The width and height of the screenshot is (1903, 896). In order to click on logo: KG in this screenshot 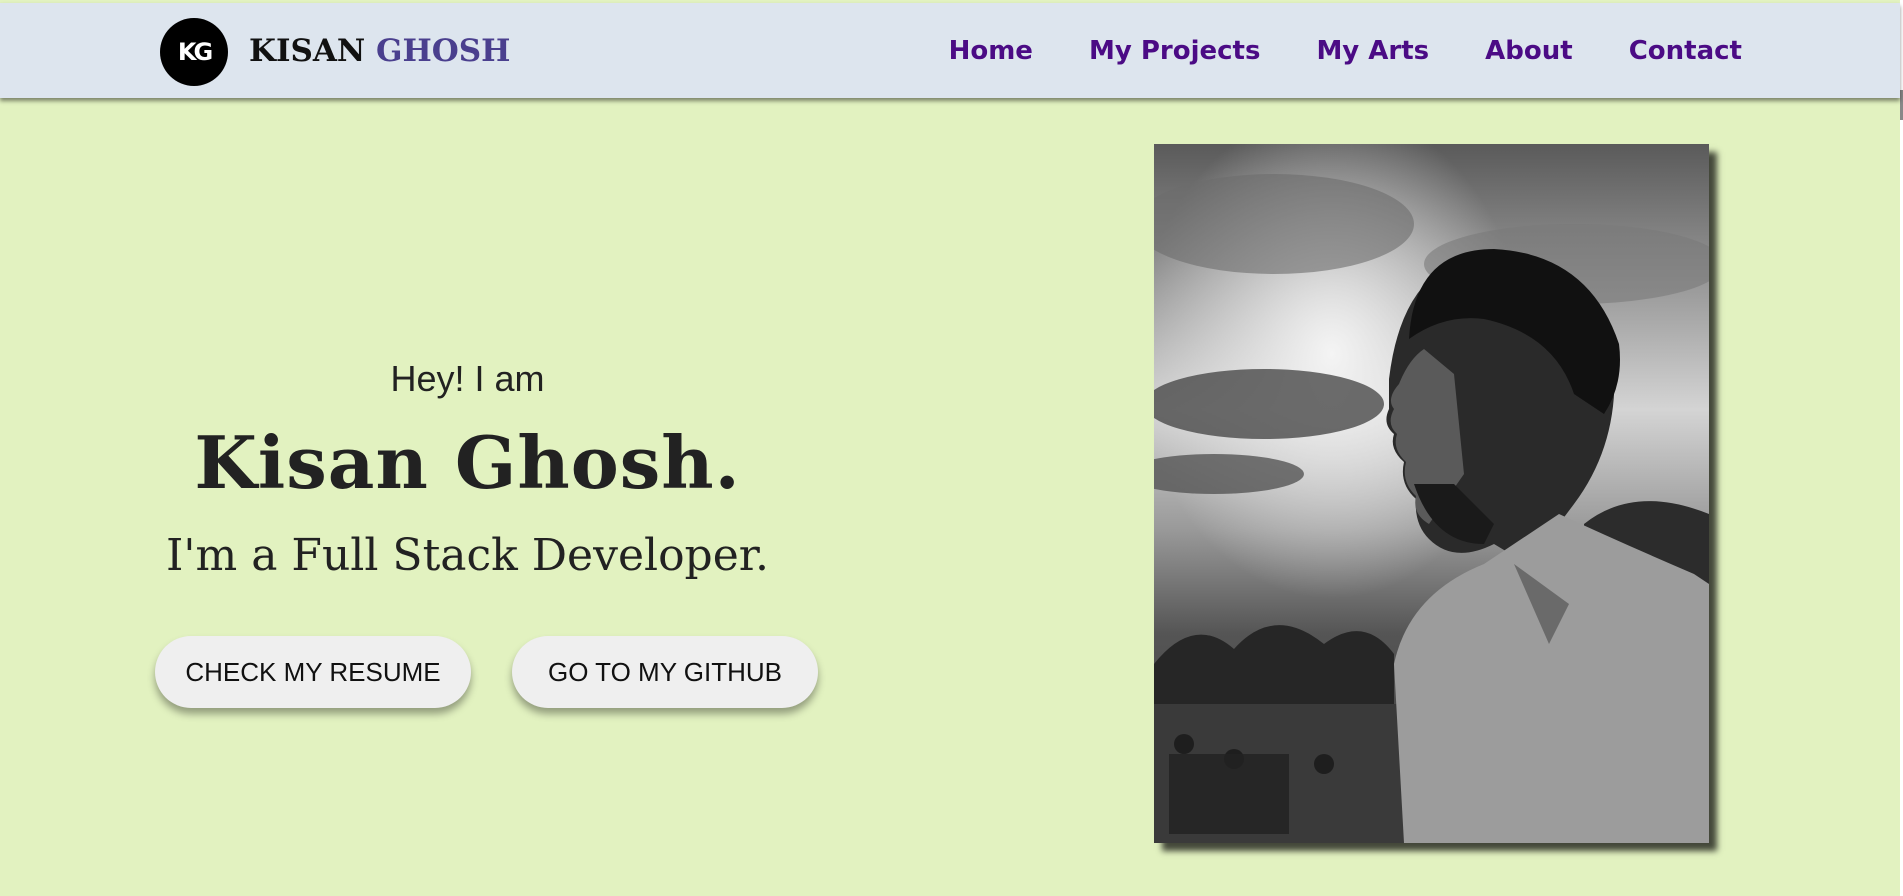, I will do `click(194, 52)`.